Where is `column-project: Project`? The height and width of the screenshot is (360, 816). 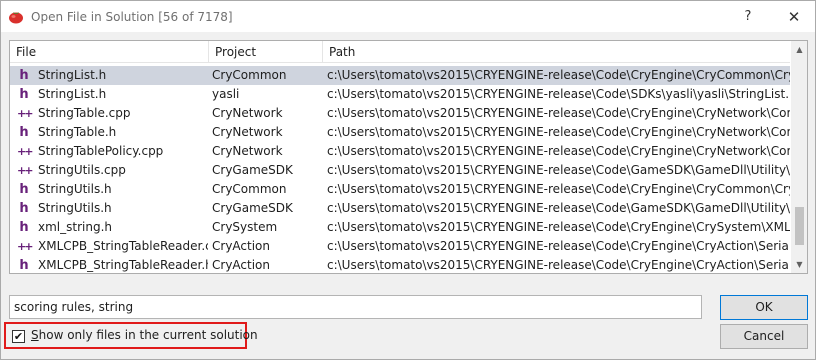
column-project: Project is located at coordinates (266, 52).